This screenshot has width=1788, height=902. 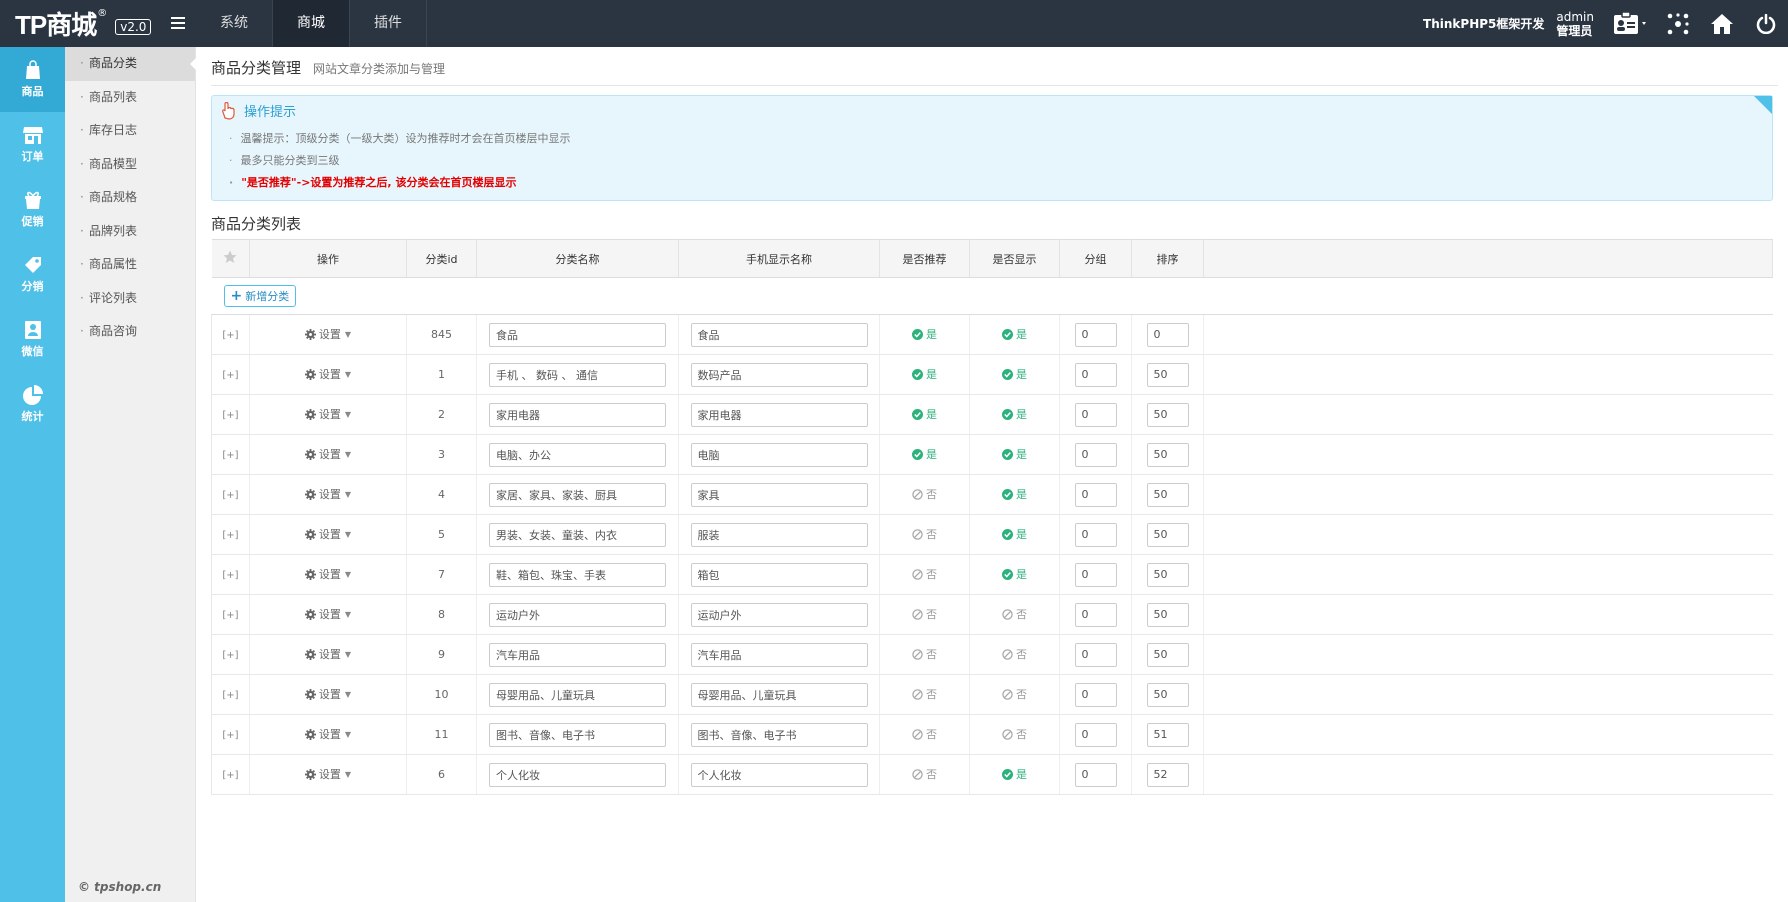 What do you see at coordinates (388, 23) in the screenshot?
I see `top-nav-plugin: 插件` at bounding box center [388, 23].